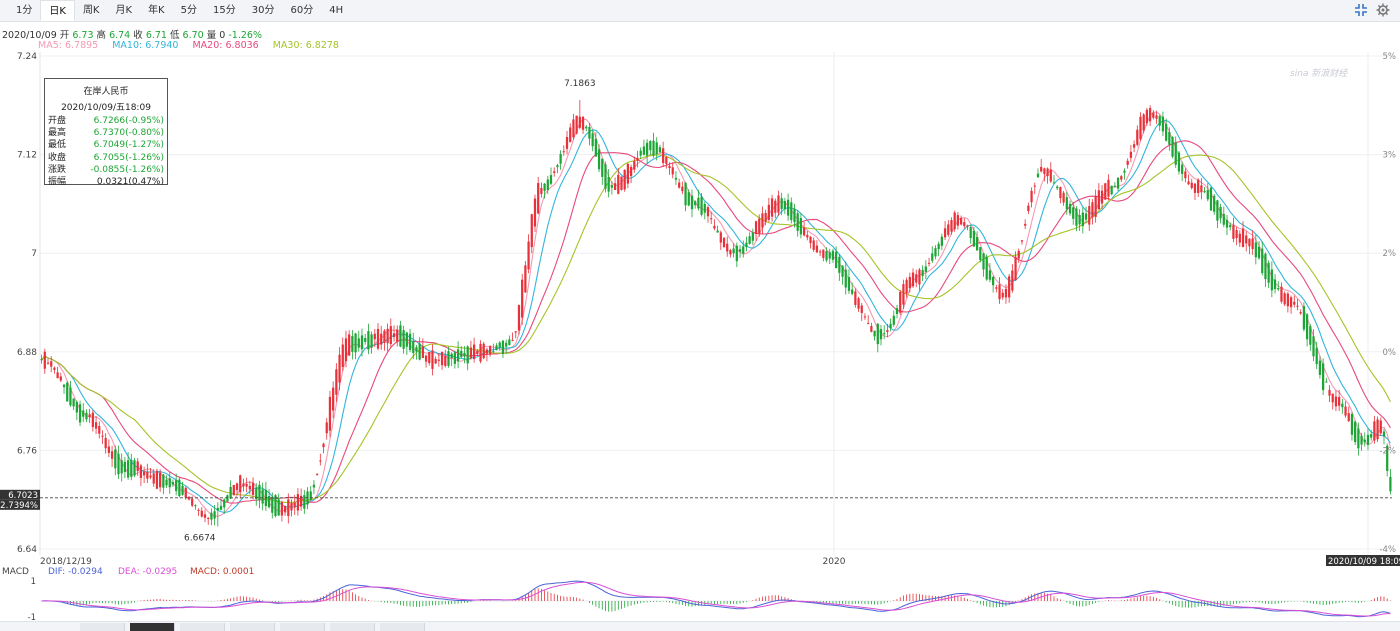 This screenshot has width=1400, height=631. I want to click on tab-9: 4H, so click(336, 10).